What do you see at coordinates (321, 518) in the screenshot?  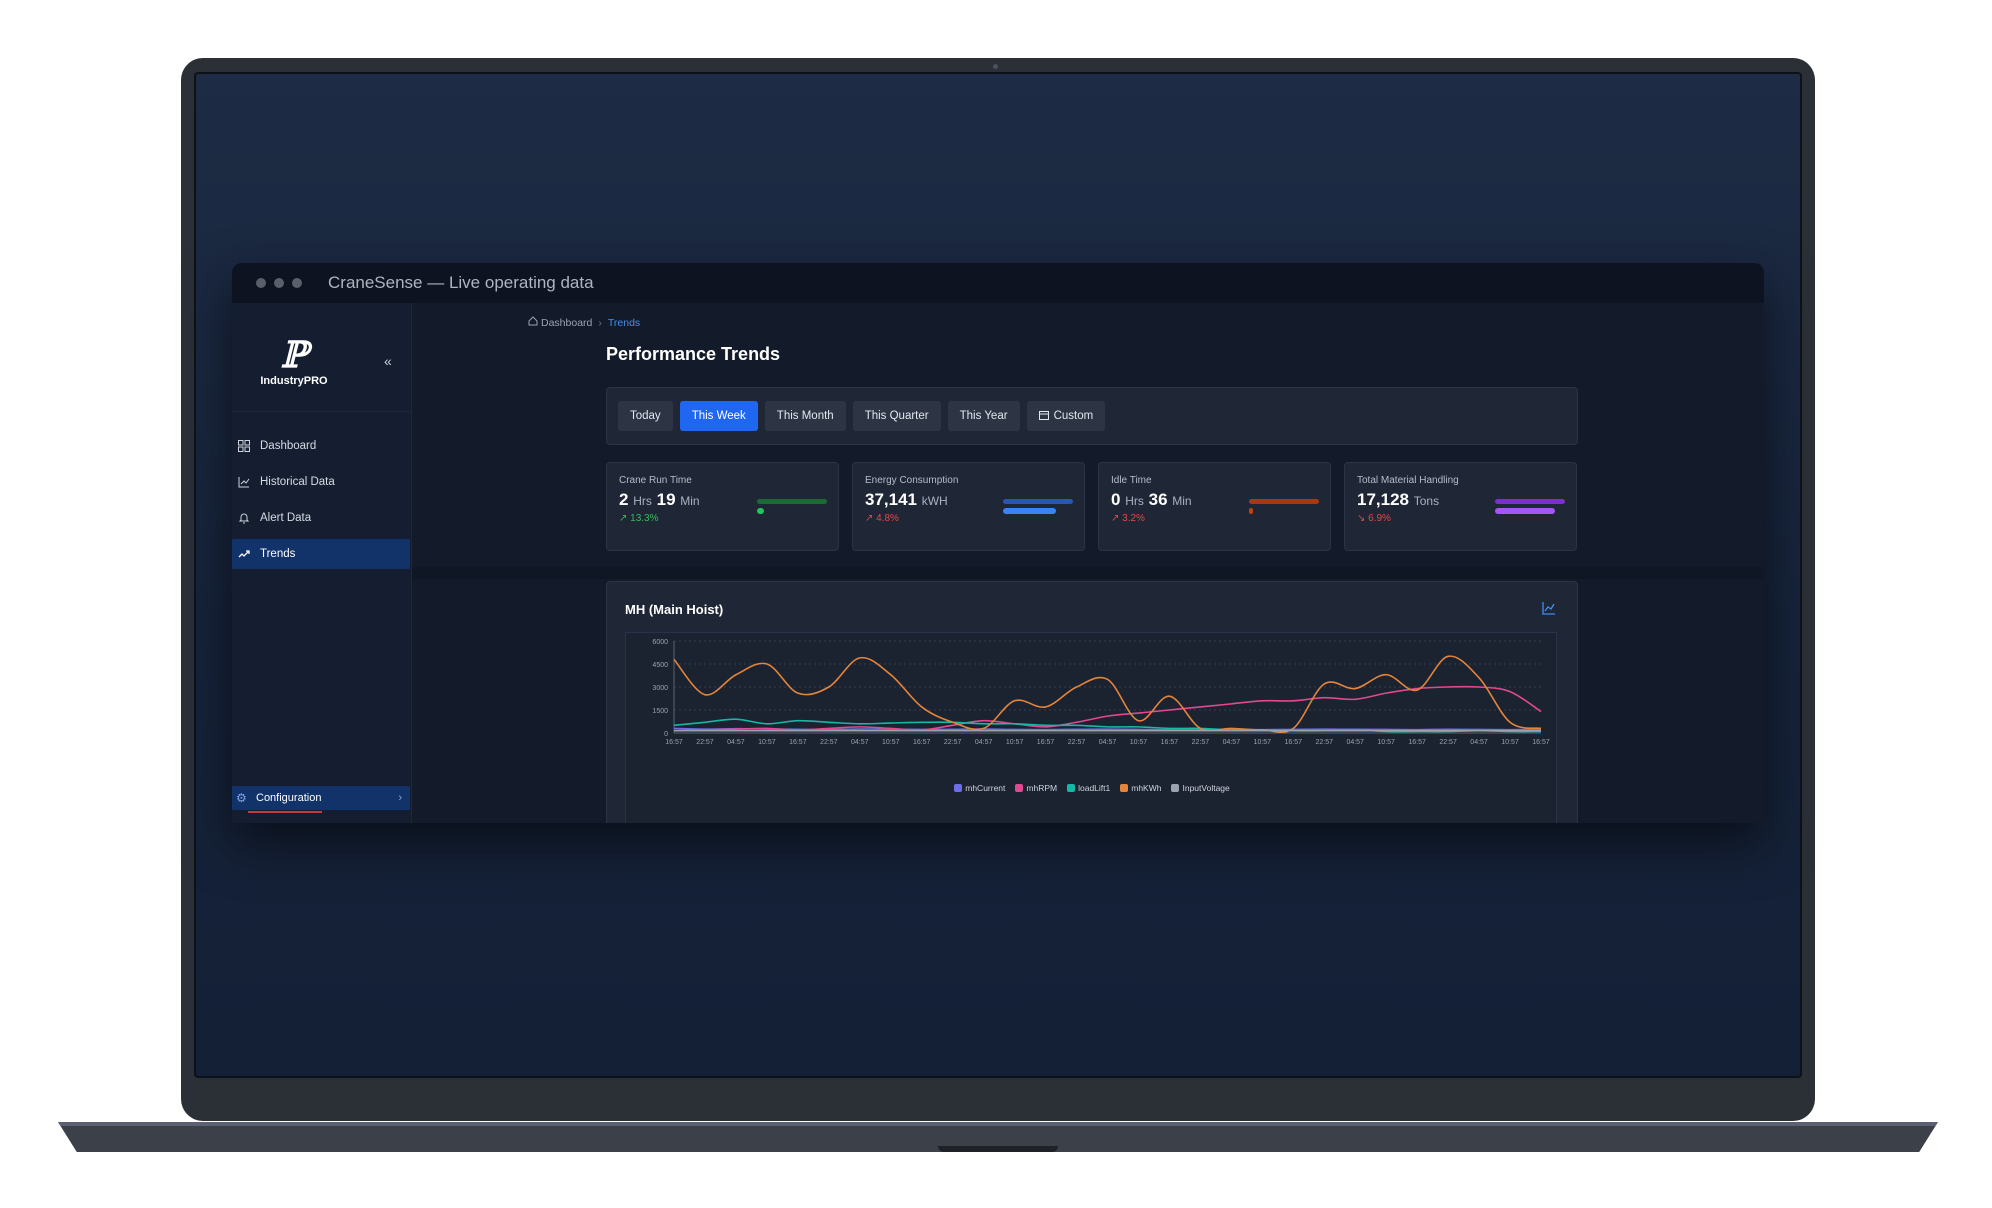 I see `sidebar-item-alert-data: Alert Data` at bounding box center [321, 518].